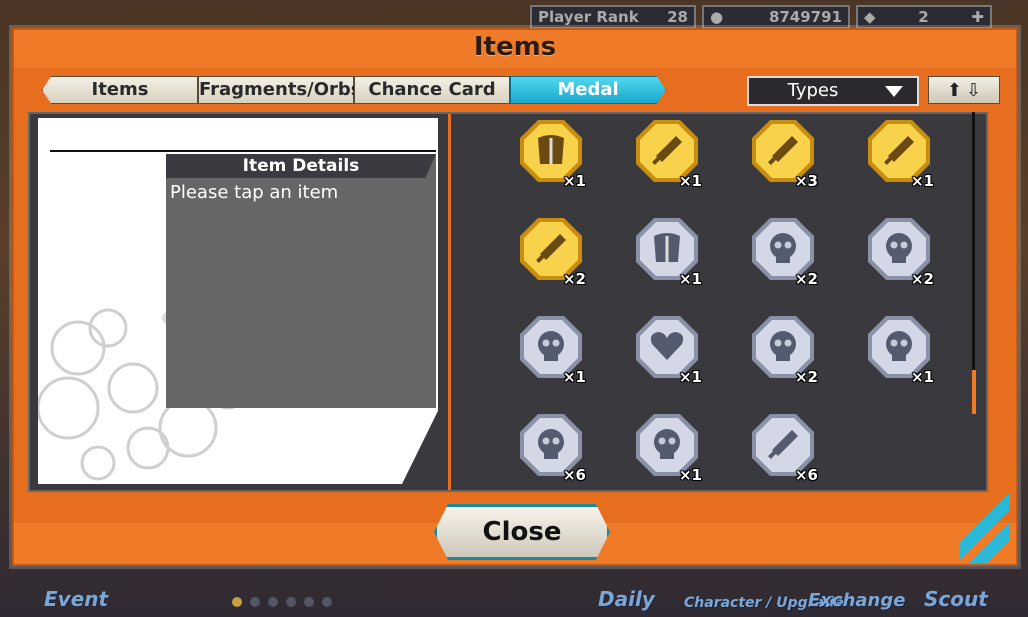 The width and height of the screenshot is (1028, 617). Describe the element at coordinates (977, 17) in the screenshot. I see `add-icon: ✚` at that location.